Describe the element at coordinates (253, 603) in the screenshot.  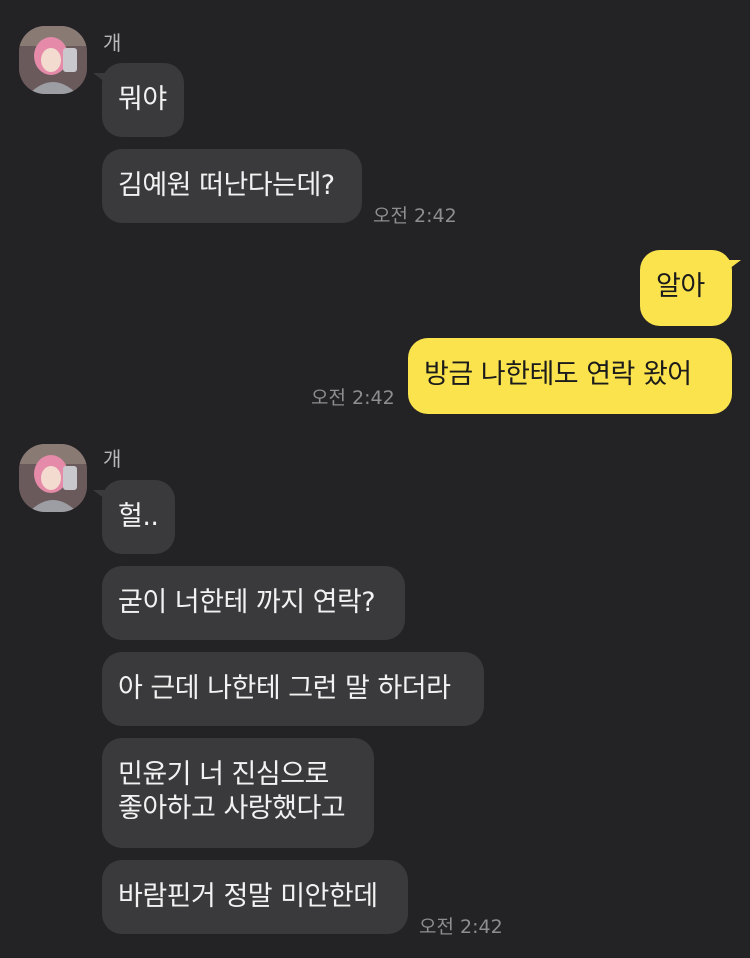
I see `message-bubble: 굳이 너한테 까지 연락?` at that location.